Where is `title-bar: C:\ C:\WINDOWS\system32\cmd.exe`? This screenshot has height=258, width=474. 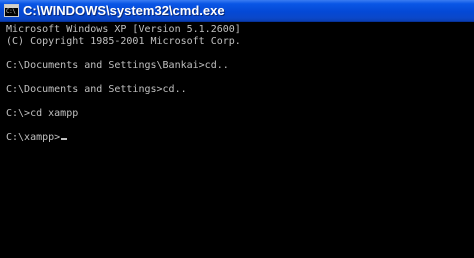 title-bar: C:\ C:\WINDOWS\system32\cmd.exe is located at coordinates (237, 11).